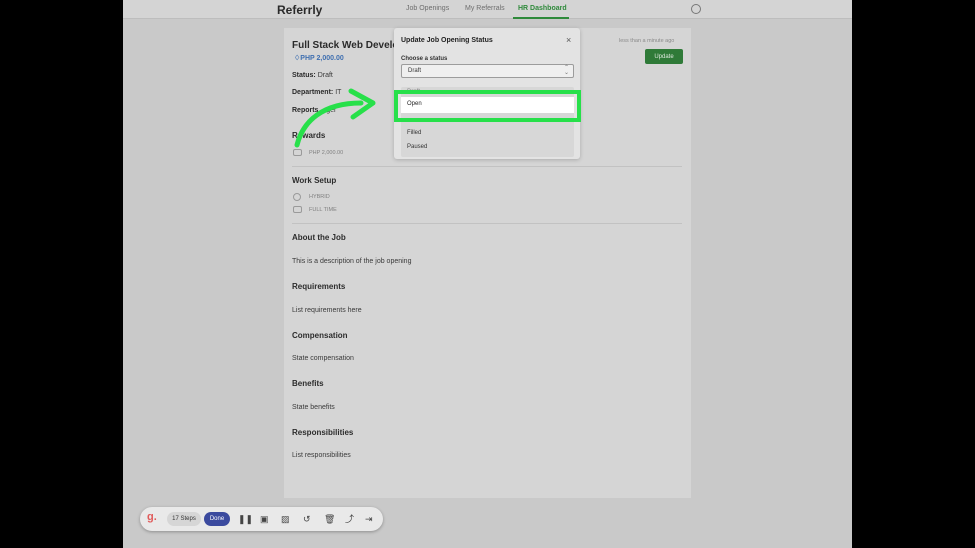 Image resolution: width=975 pixels, height=548 pixels. I want to click on image-icon: ▨, so click(285, 519).